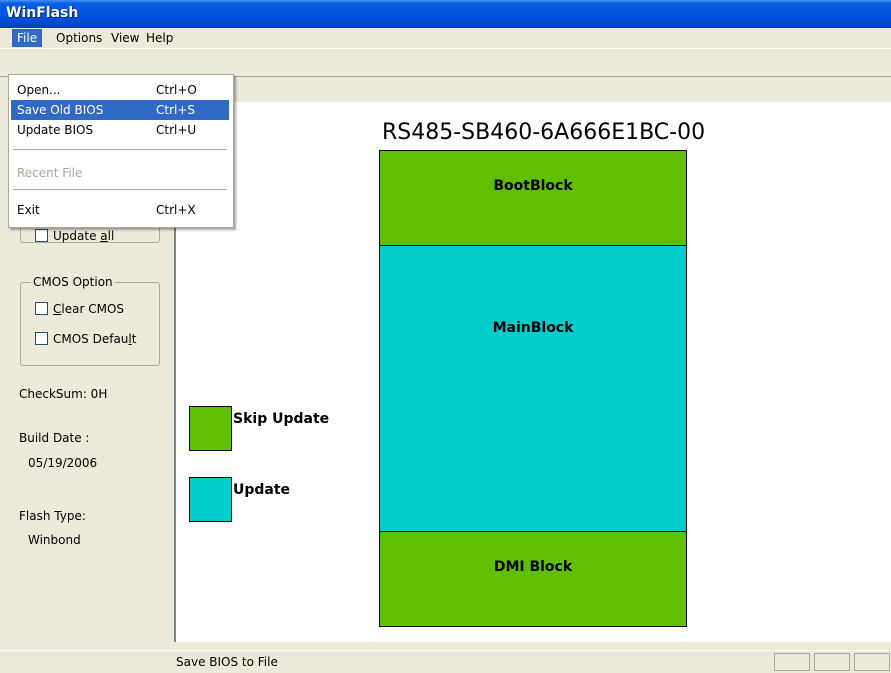 The image size is (891, 673). I want to click on cmos-option-group: CMOS Option, so click(90, 320).